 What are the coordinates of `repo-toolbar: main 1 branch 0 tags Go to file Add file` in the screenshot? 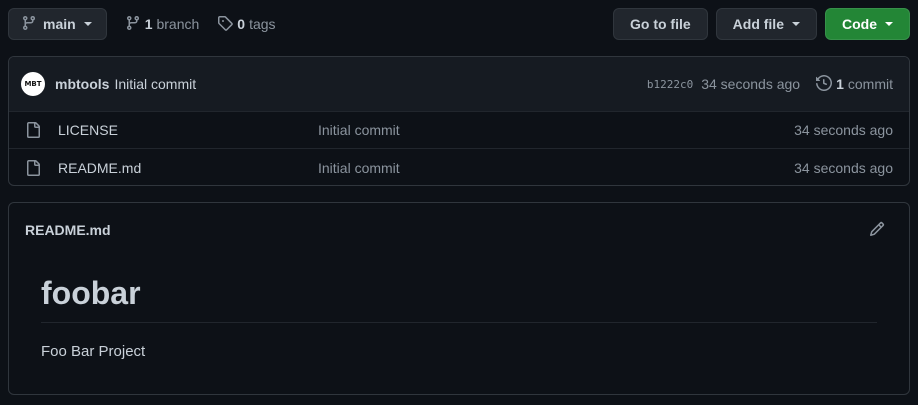 It's located at (459, 24).